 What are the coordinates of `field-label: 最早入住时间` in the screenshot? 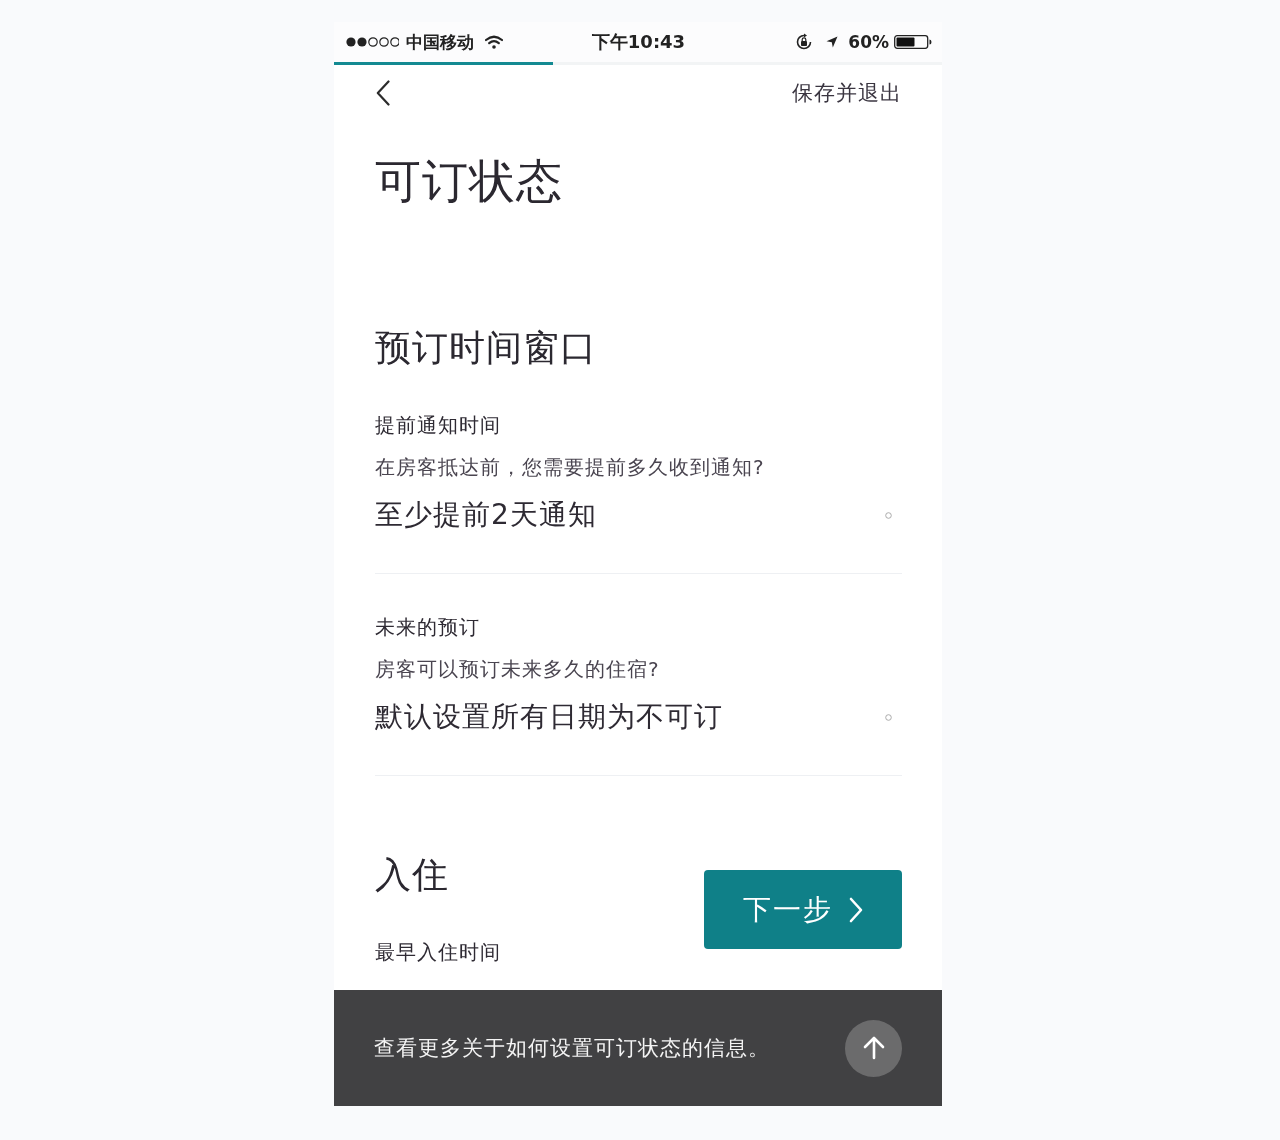 It's located at (438, 952).